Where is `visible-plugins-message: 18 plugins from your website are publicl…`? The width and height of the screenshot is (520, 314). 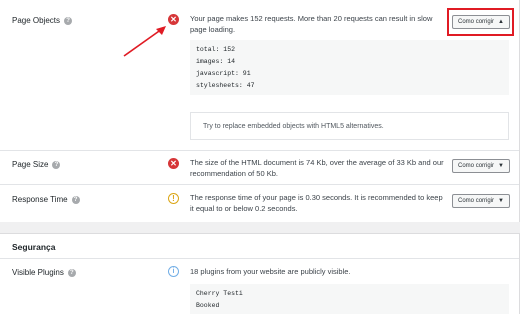
visible-plugins-message: 18 plugins from your website are publicl… is located at coordinates (270, 271).